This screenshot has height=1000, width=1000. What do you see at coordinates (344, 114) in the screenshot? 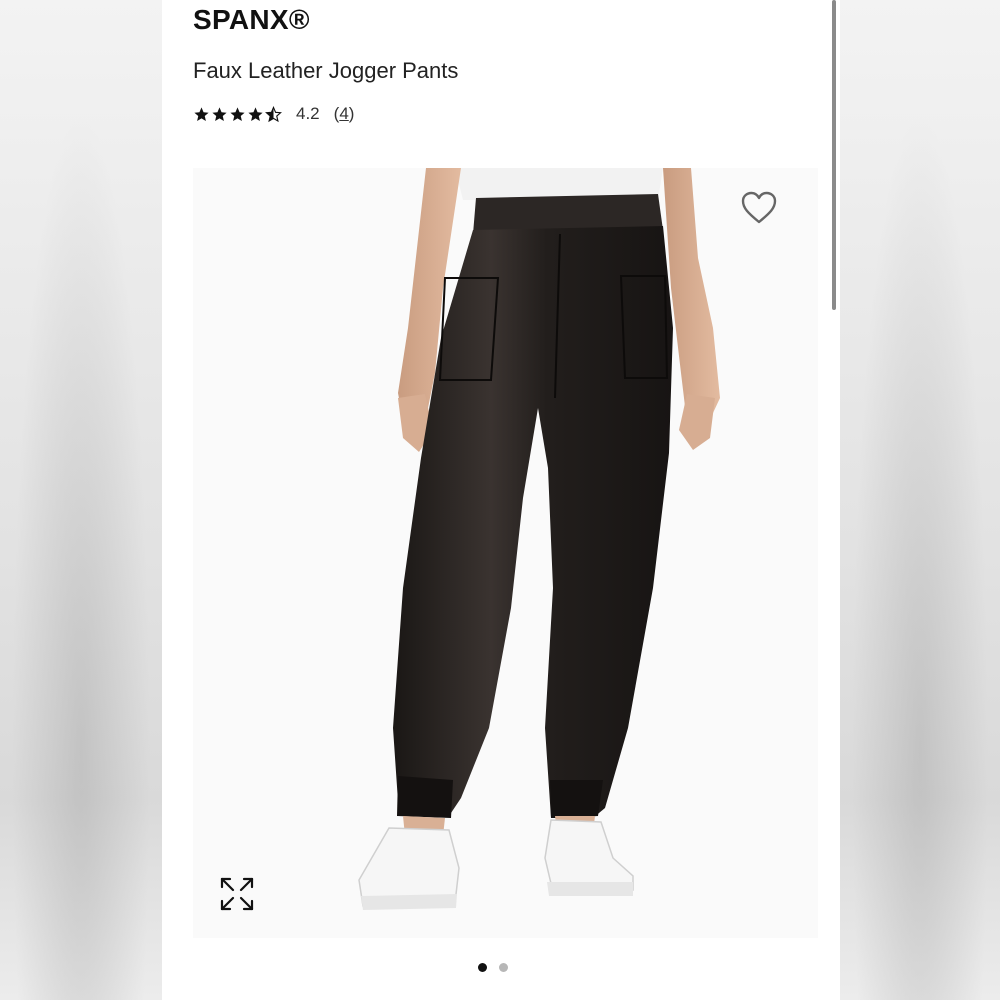
I see `review-count: (4)` at bounding box center [344, 114].